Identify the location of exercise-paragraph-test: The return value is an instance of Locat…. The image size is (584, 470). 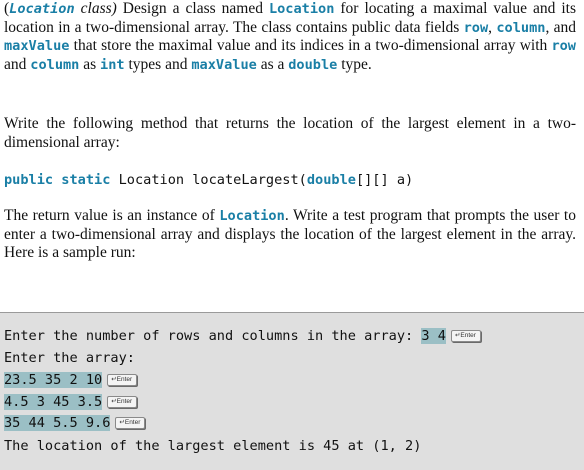
(290, 235).